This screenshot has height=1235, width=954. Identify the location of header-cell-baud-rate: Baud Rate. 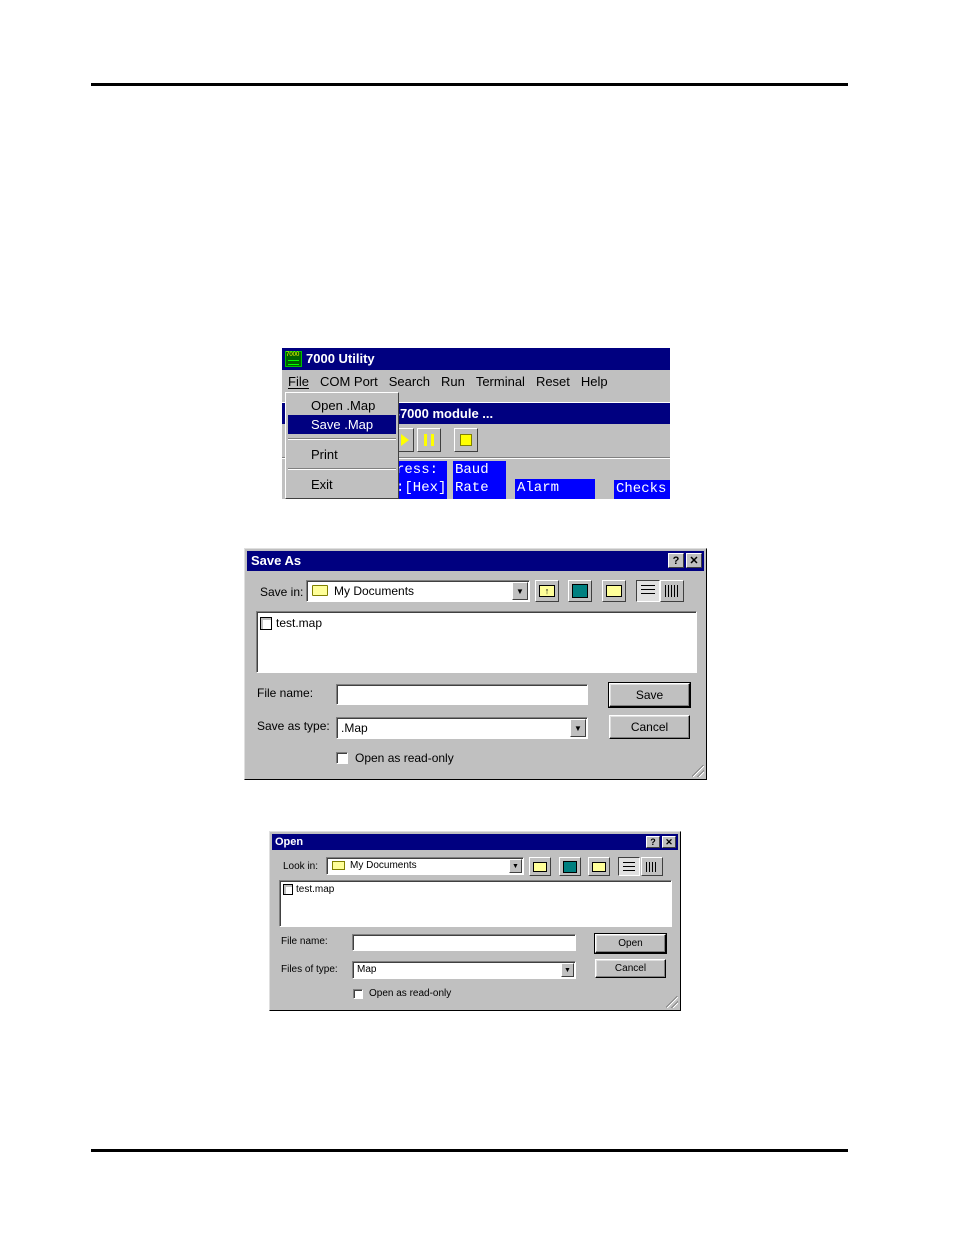
(479, 480).